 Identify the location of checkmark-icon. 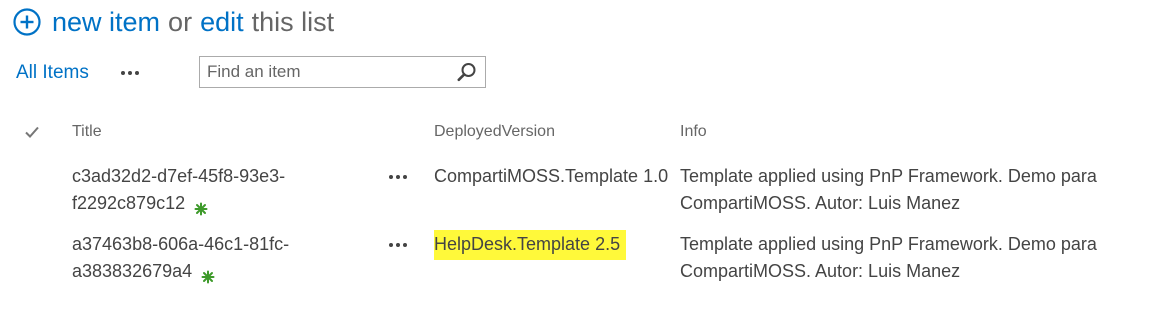
(32, 132).